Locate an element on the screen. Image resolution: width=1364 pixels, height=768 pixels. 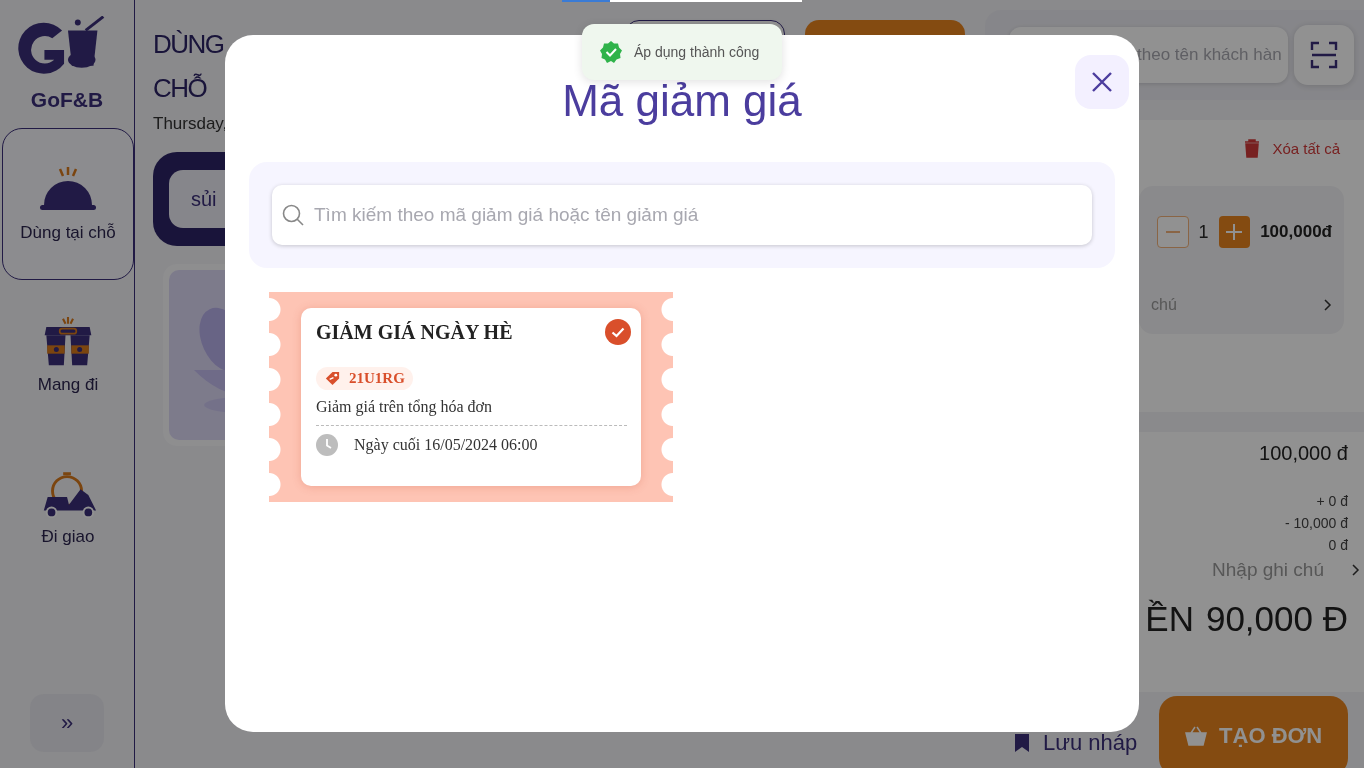
nav-item: Đi giao is located at coordinates (68, 508).